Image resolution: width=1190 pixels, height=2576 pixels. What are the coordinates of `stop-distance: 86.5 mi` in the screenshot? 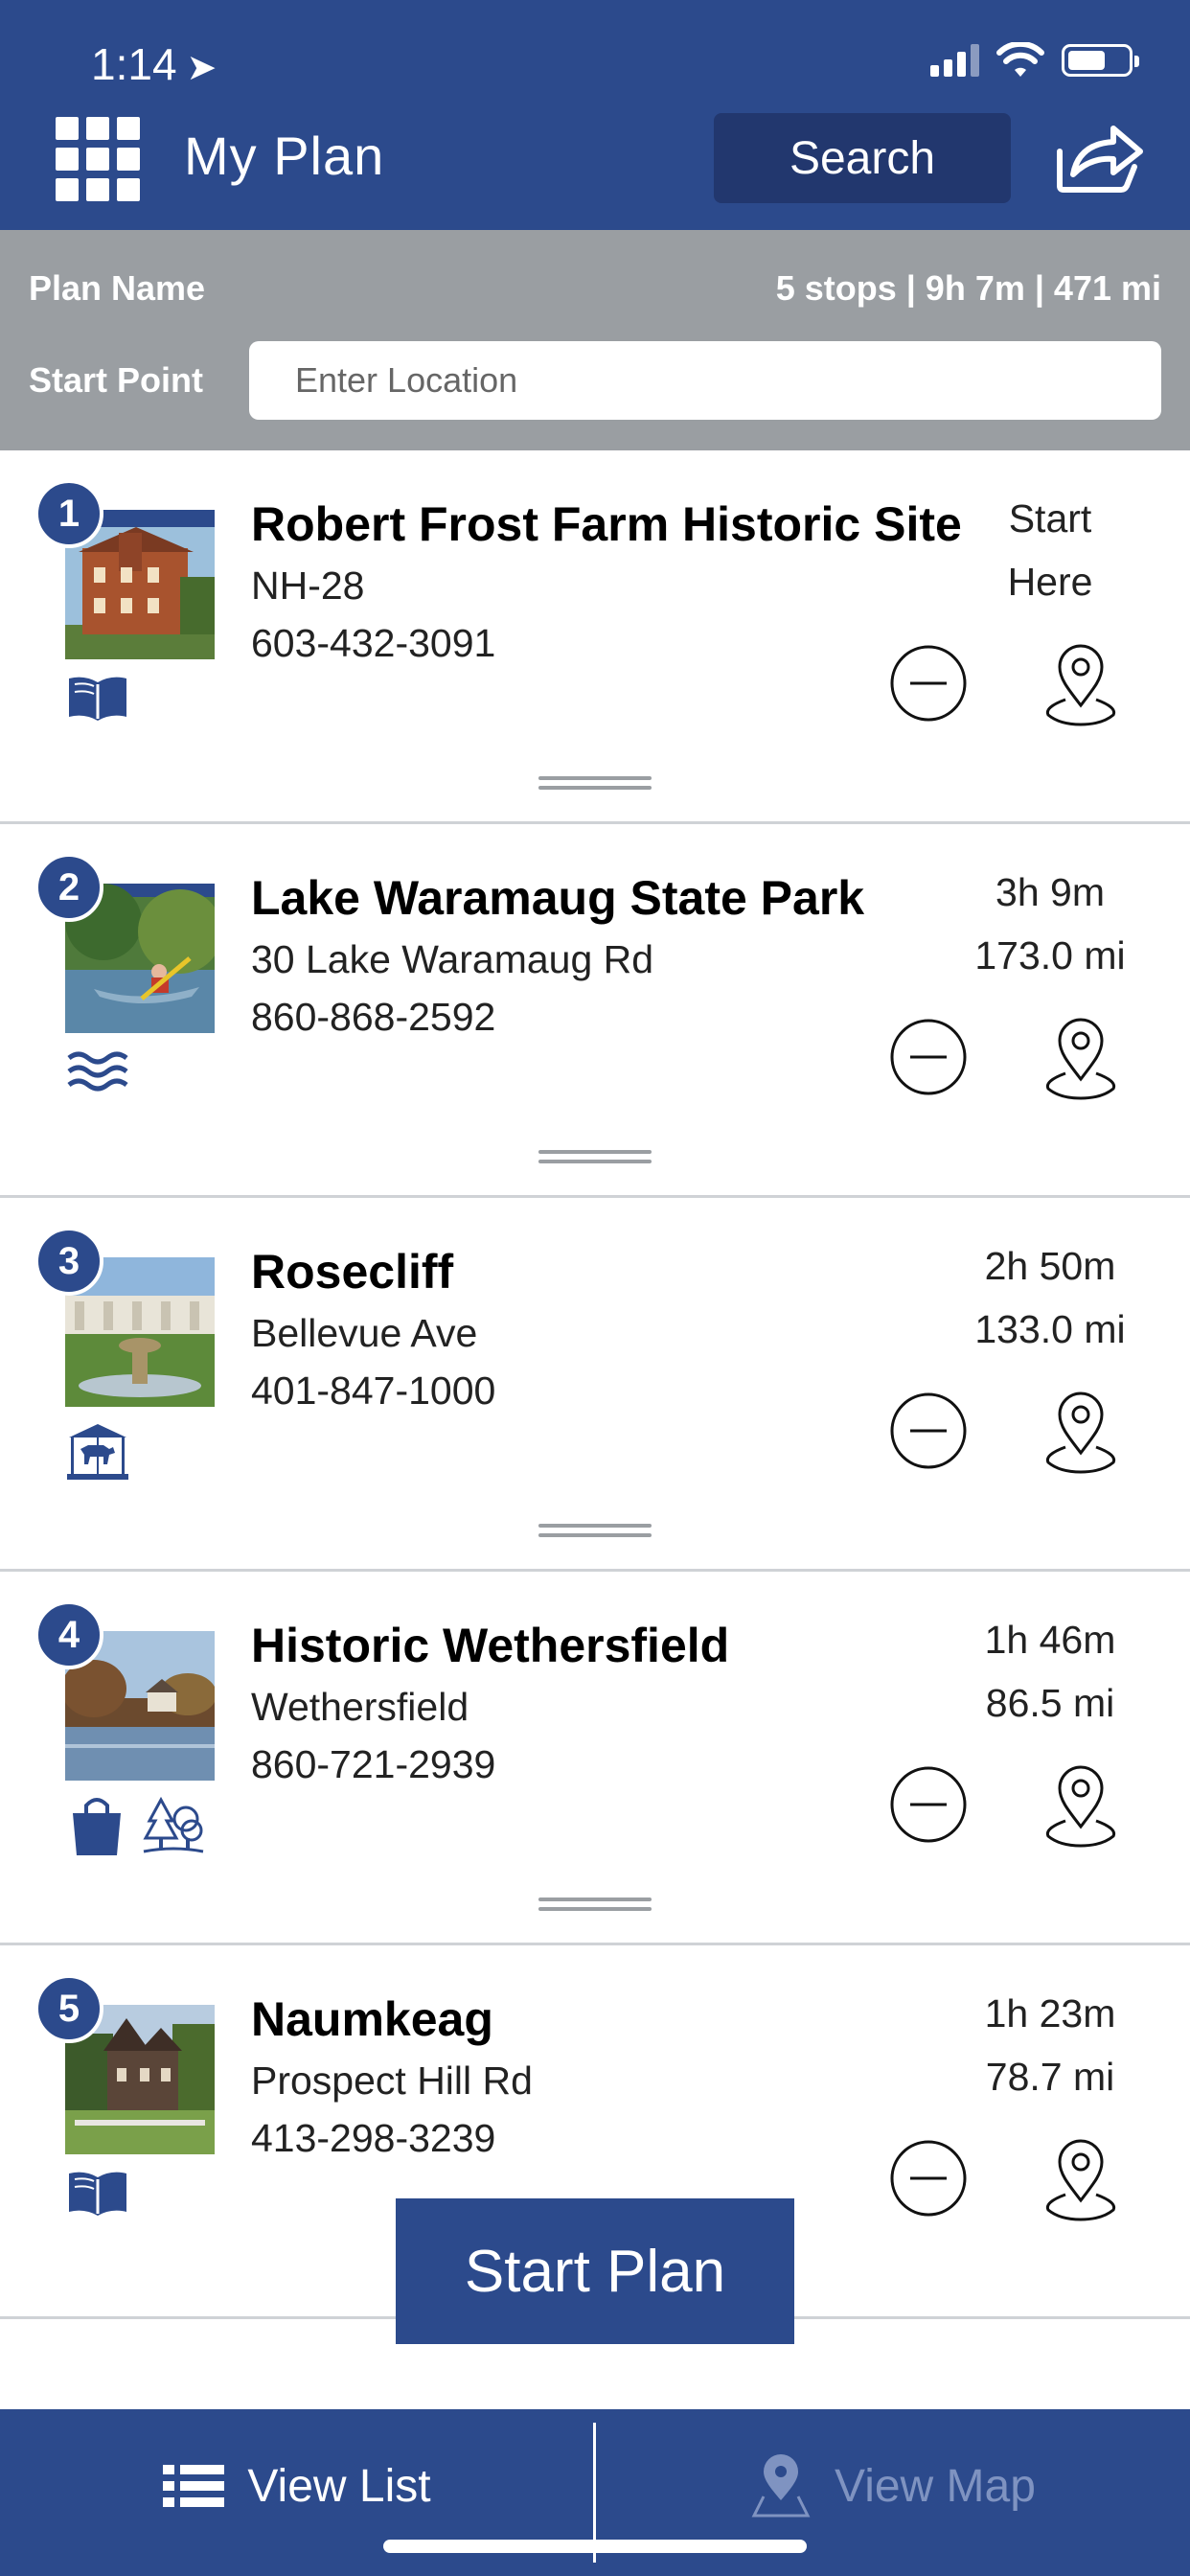 It's located at (1050, 1703).